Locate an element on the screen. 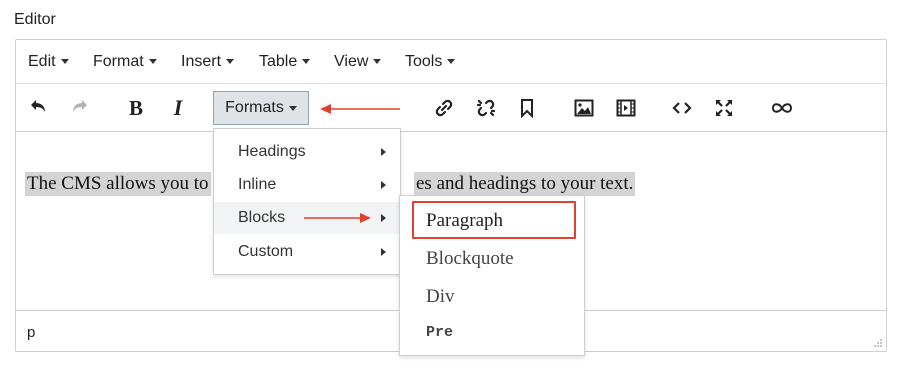  formats-menu-item-custom: Custom is located at coordinates (307, 252).